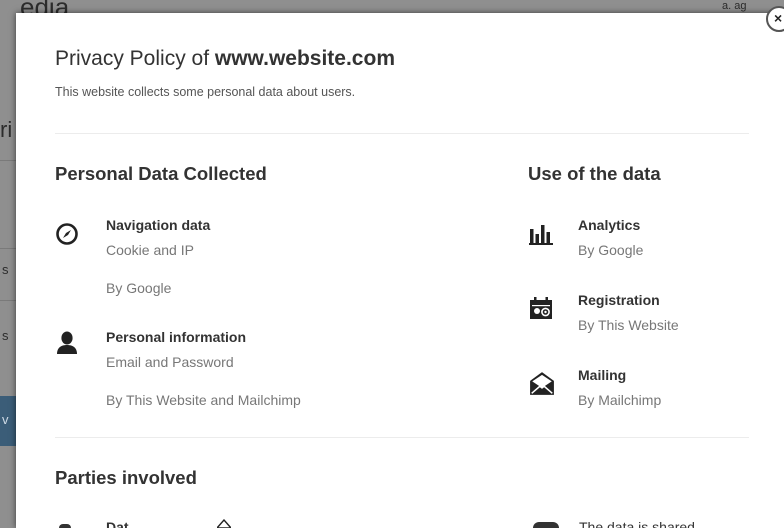 The height and width of the screenshot is (528, 784). I want to click on list-item-registration: Registration By This Website, so click(639, 317).